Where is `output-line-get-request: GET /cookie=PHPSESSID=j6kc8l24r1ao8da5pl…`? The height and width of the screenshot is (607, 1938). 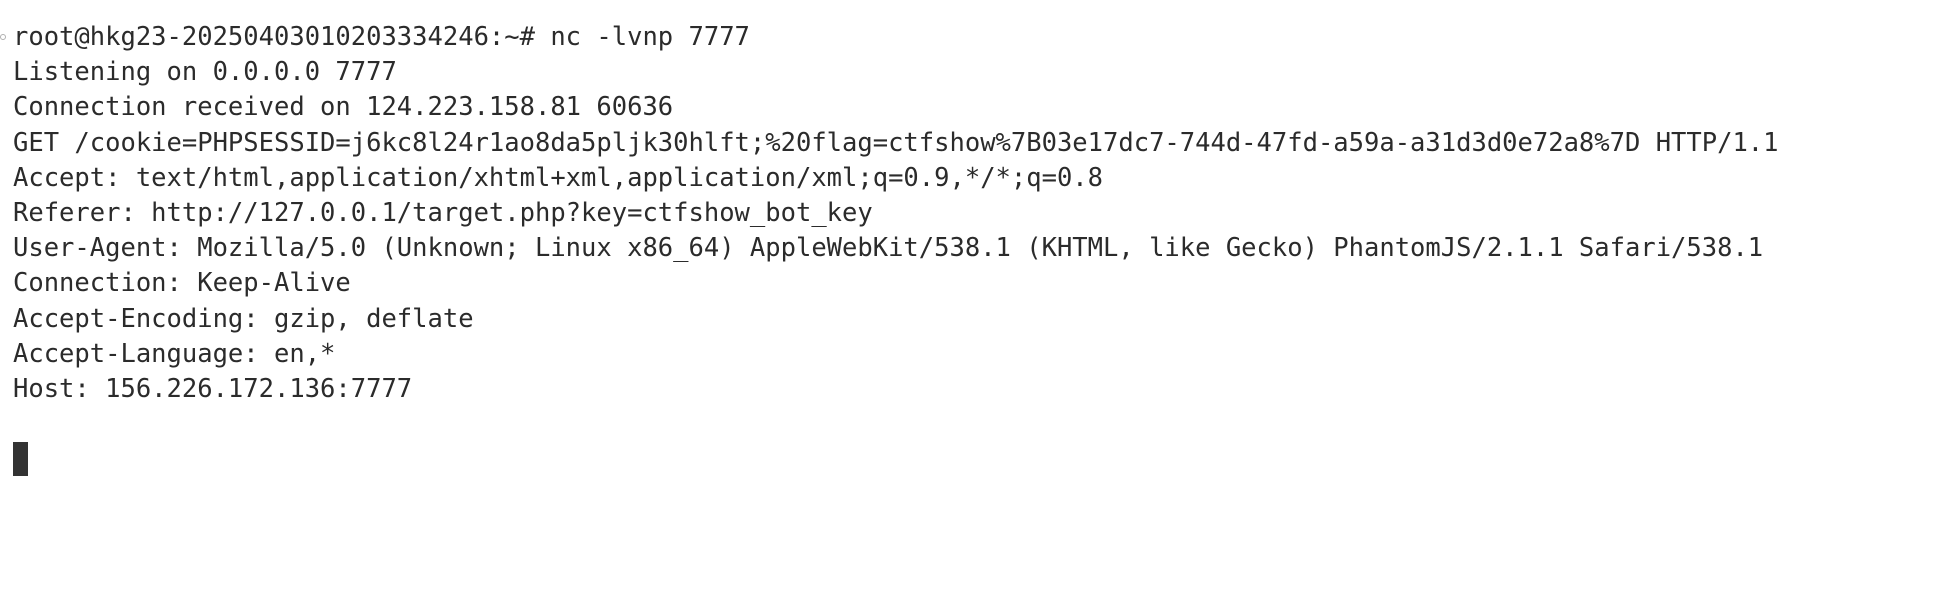 output-line-get-request: GET /cookie=PHPSESSID=j6kc8l24r1ao8da5pl… is located at coordinates (896, 142).